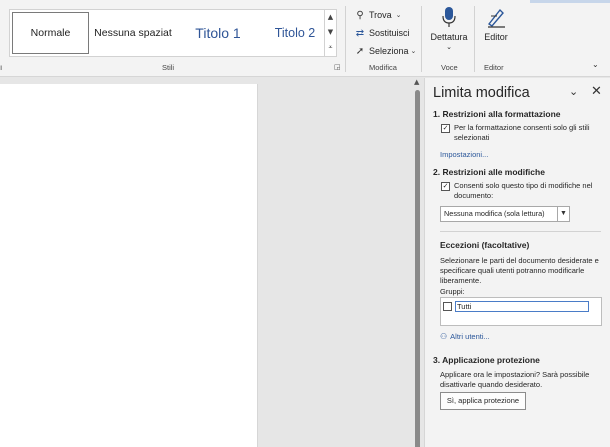 The width and height of the screenshot is (610, 447). Describe the element at coordinates (563, 214) in the screenshot. I see `chevron-down-icon: ▼` at that location.